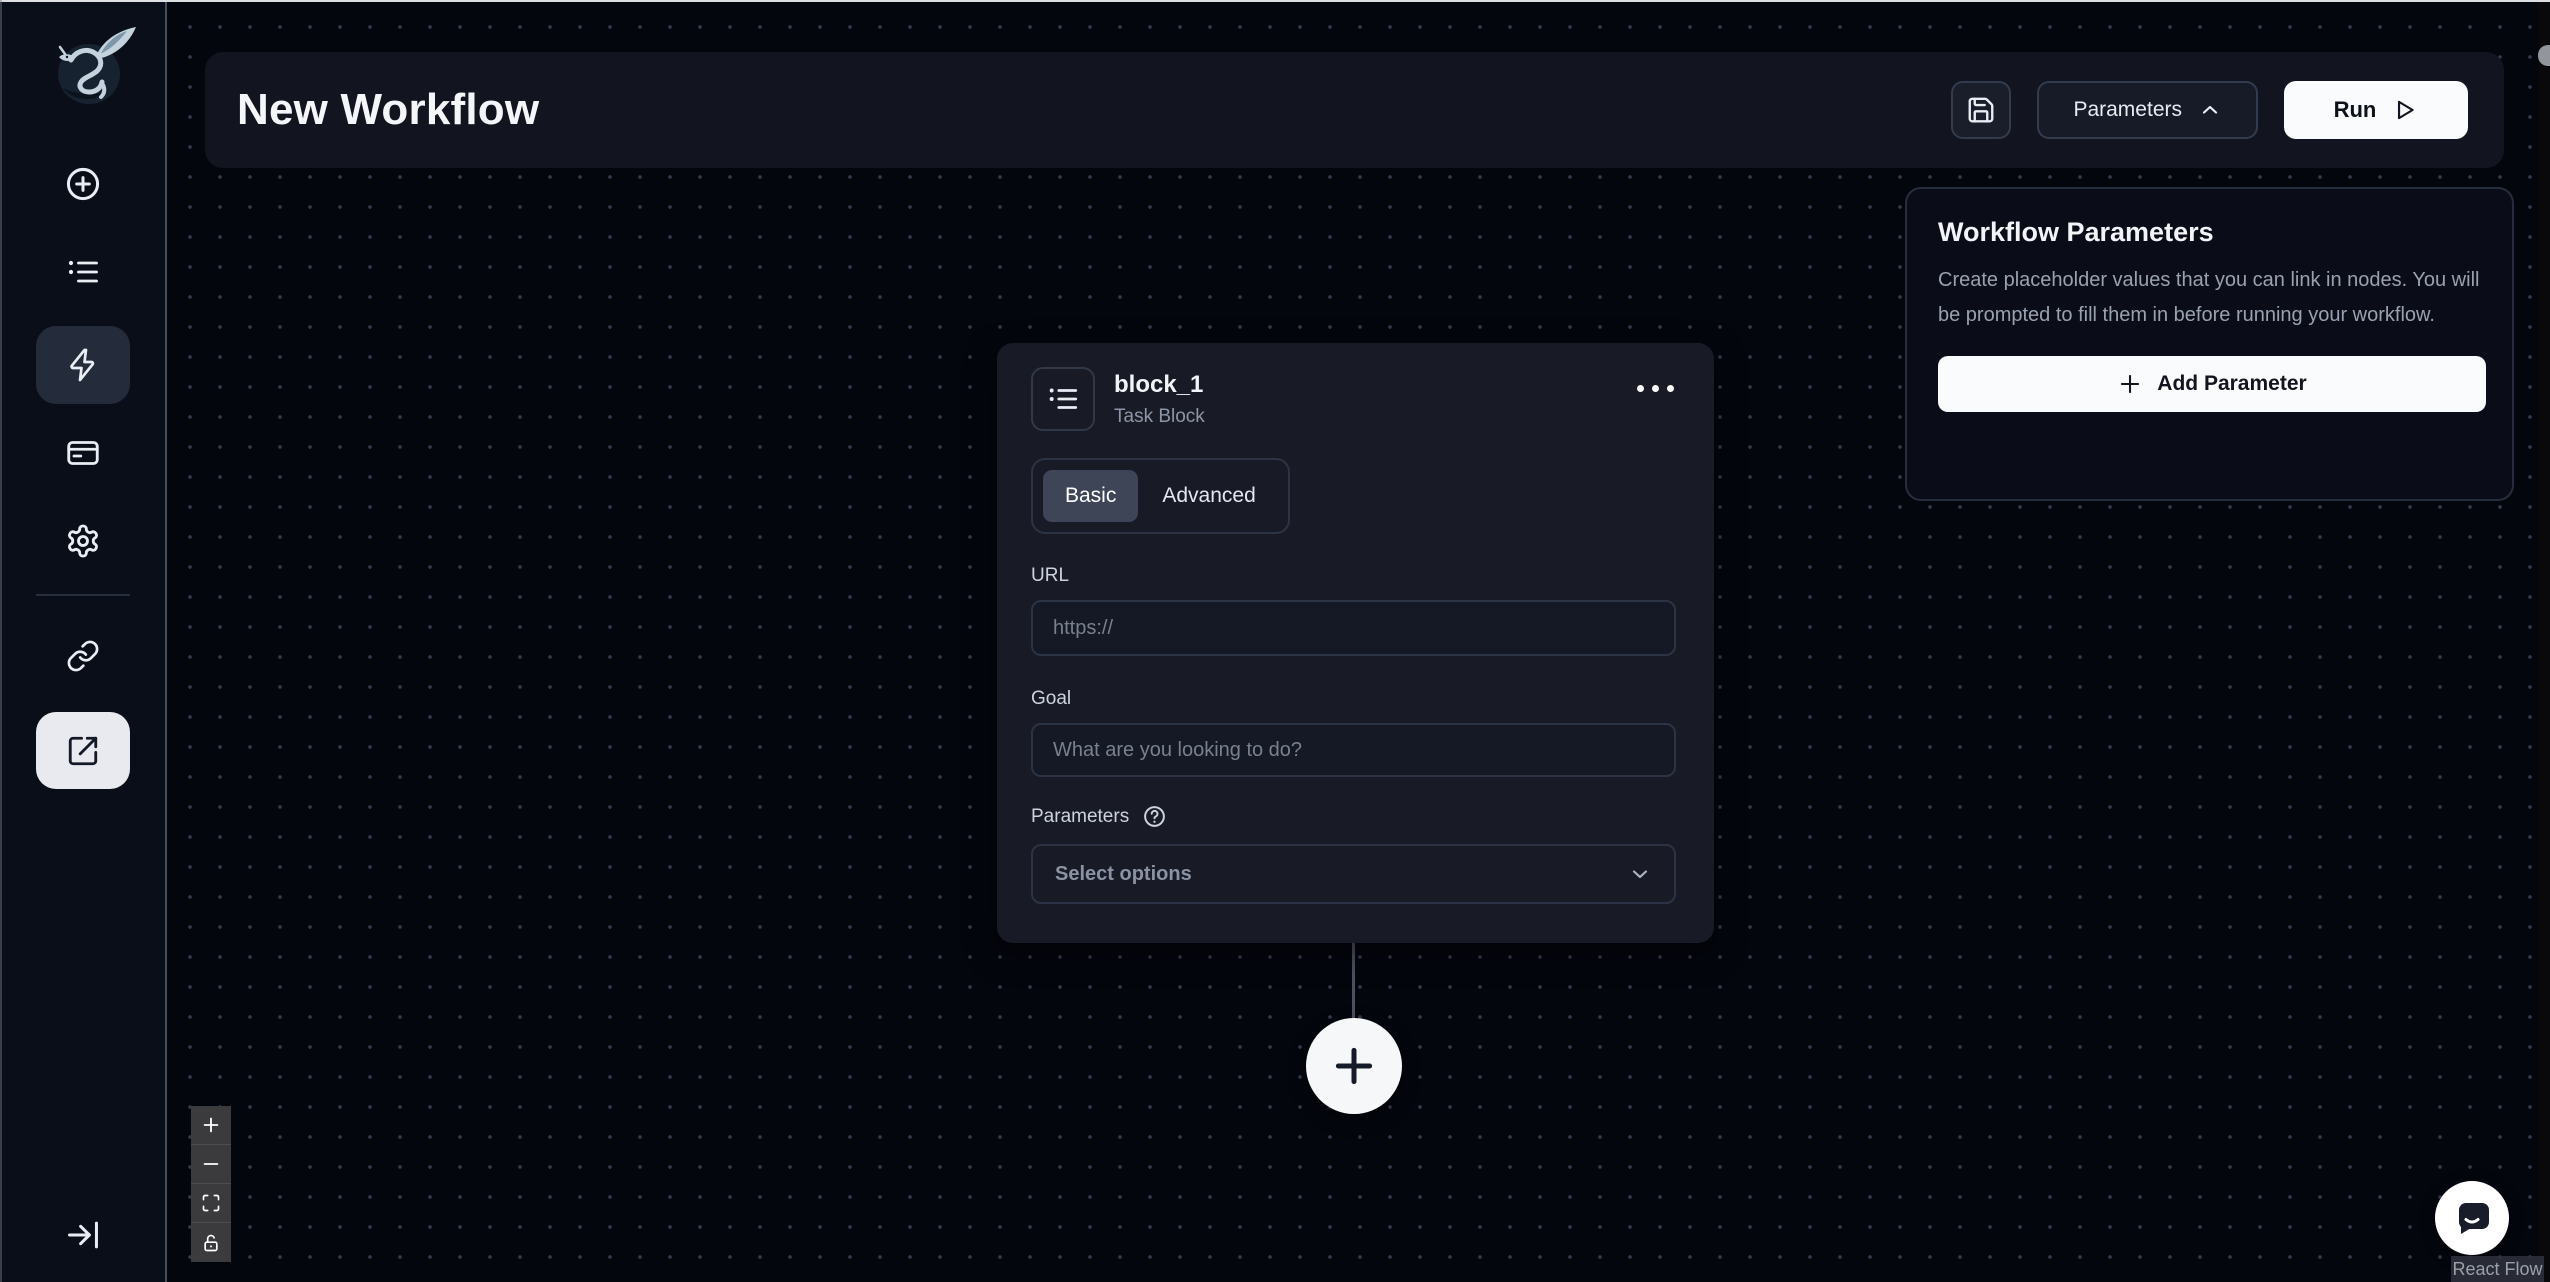 Image resolution: width=2550 pixels, height=1282 pixels. I want to click on react-flow-attribution: React Flow, so click(2497, 1269).